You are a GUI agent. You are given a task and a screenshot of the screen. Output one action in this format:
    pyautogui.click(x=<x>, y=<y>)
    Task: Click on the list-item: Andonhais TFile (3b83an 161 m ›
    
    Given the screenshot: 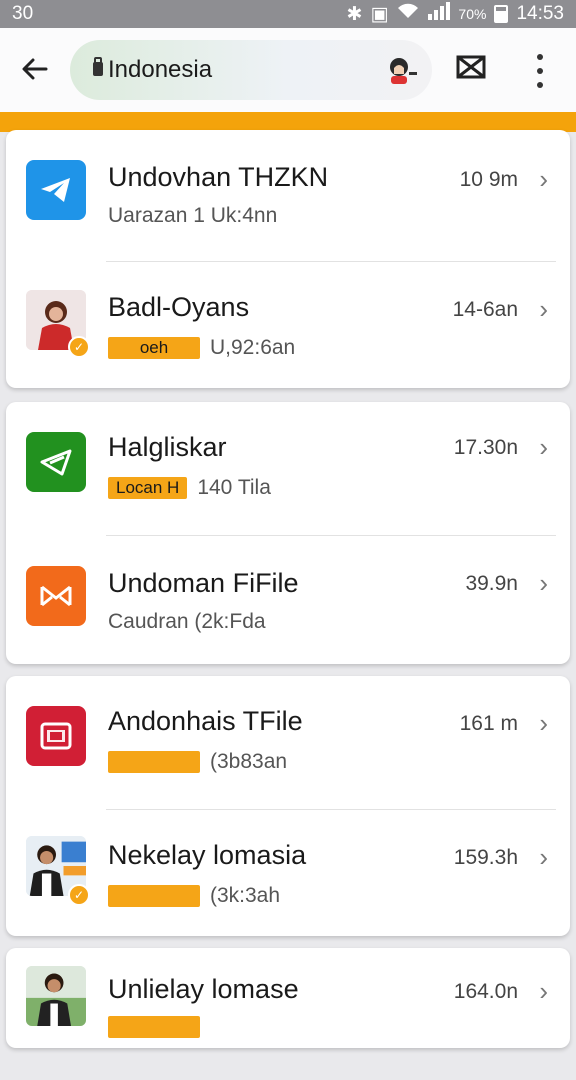 What is the action you would take?
    pyautogui.click(x=288, y=742)
    